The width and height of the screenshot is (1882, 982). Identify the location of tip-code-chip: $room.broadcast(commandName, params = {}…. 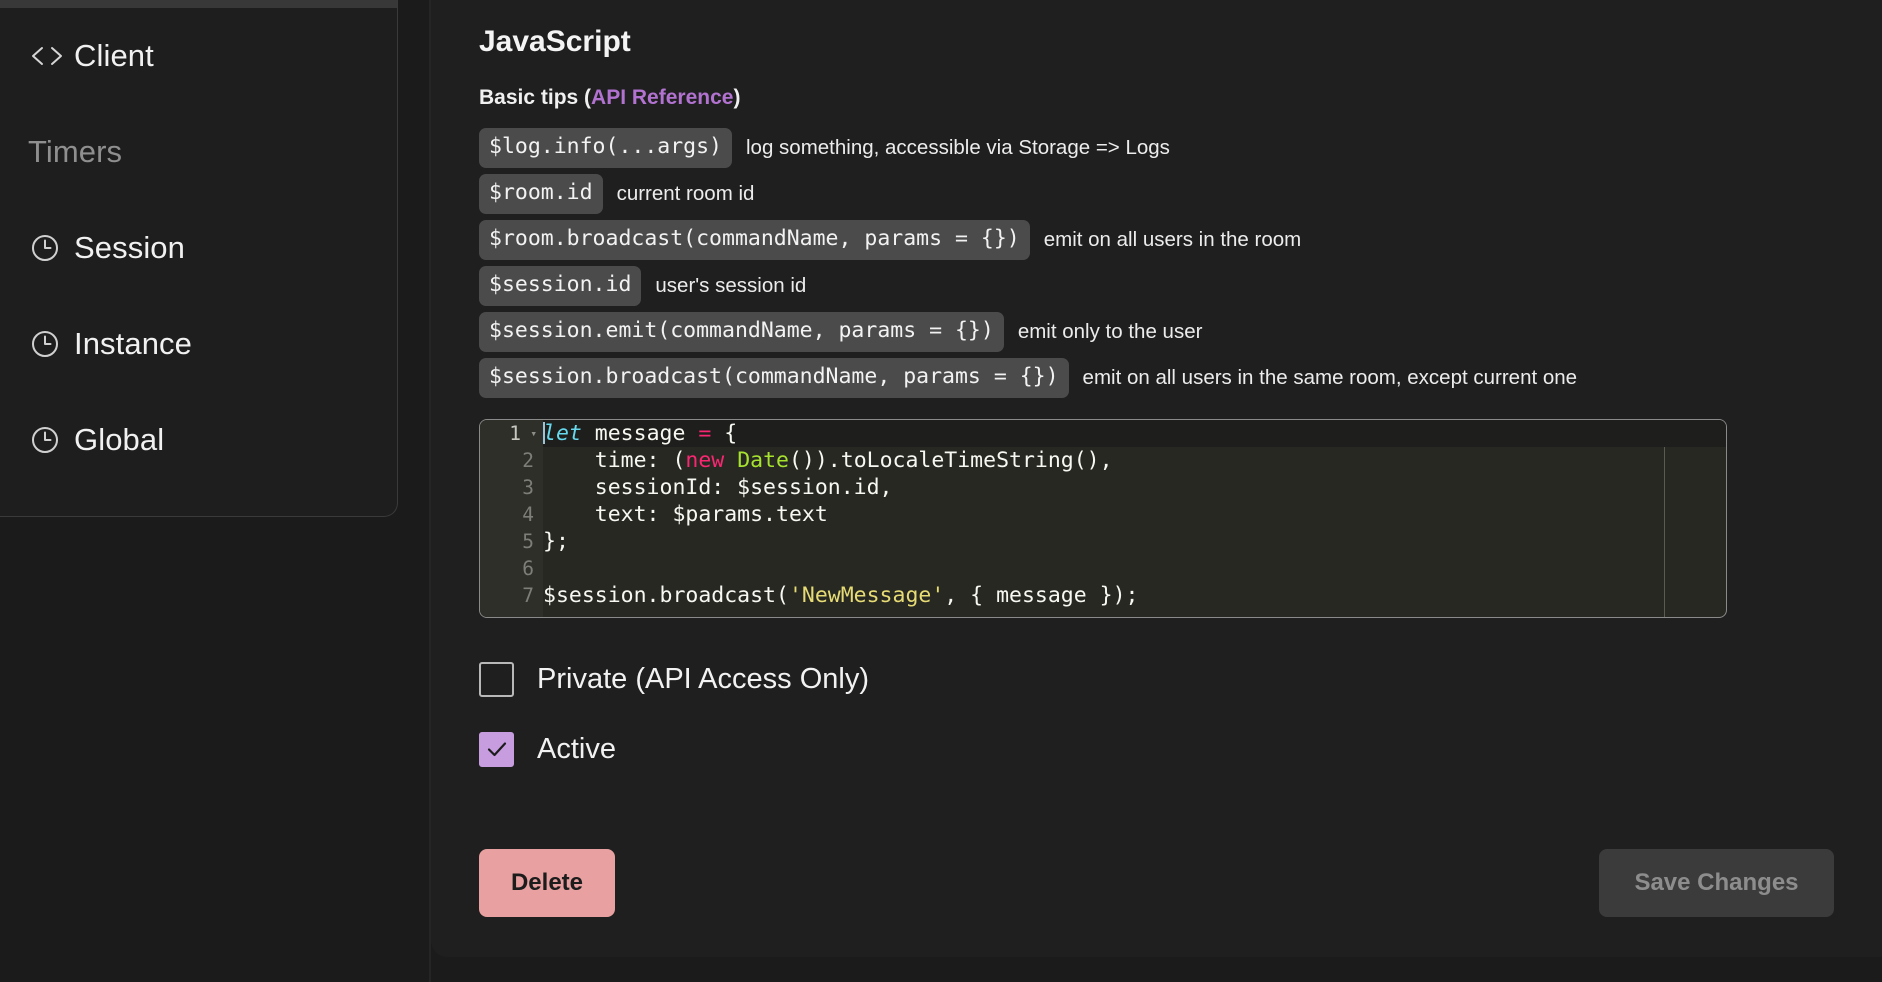
(754, 240).